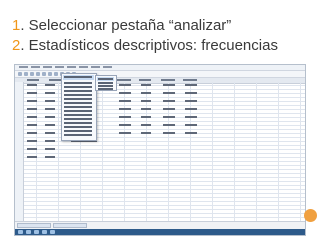 The image size is (320, 240). I want to click on step-1-text: . Seleccionar pestaña “analizar”, so click(126, 25).